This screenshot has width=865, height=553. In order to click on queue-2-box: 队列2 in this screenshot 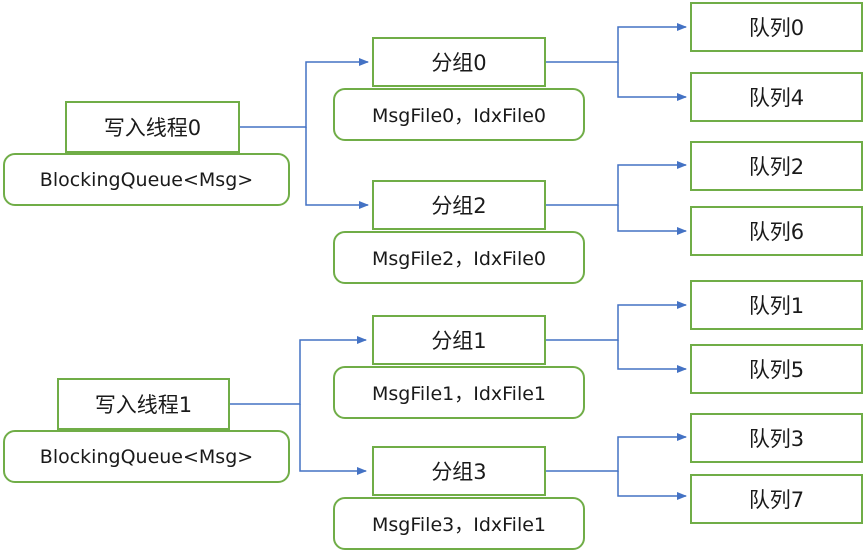, I will do `click(776, 166)`.